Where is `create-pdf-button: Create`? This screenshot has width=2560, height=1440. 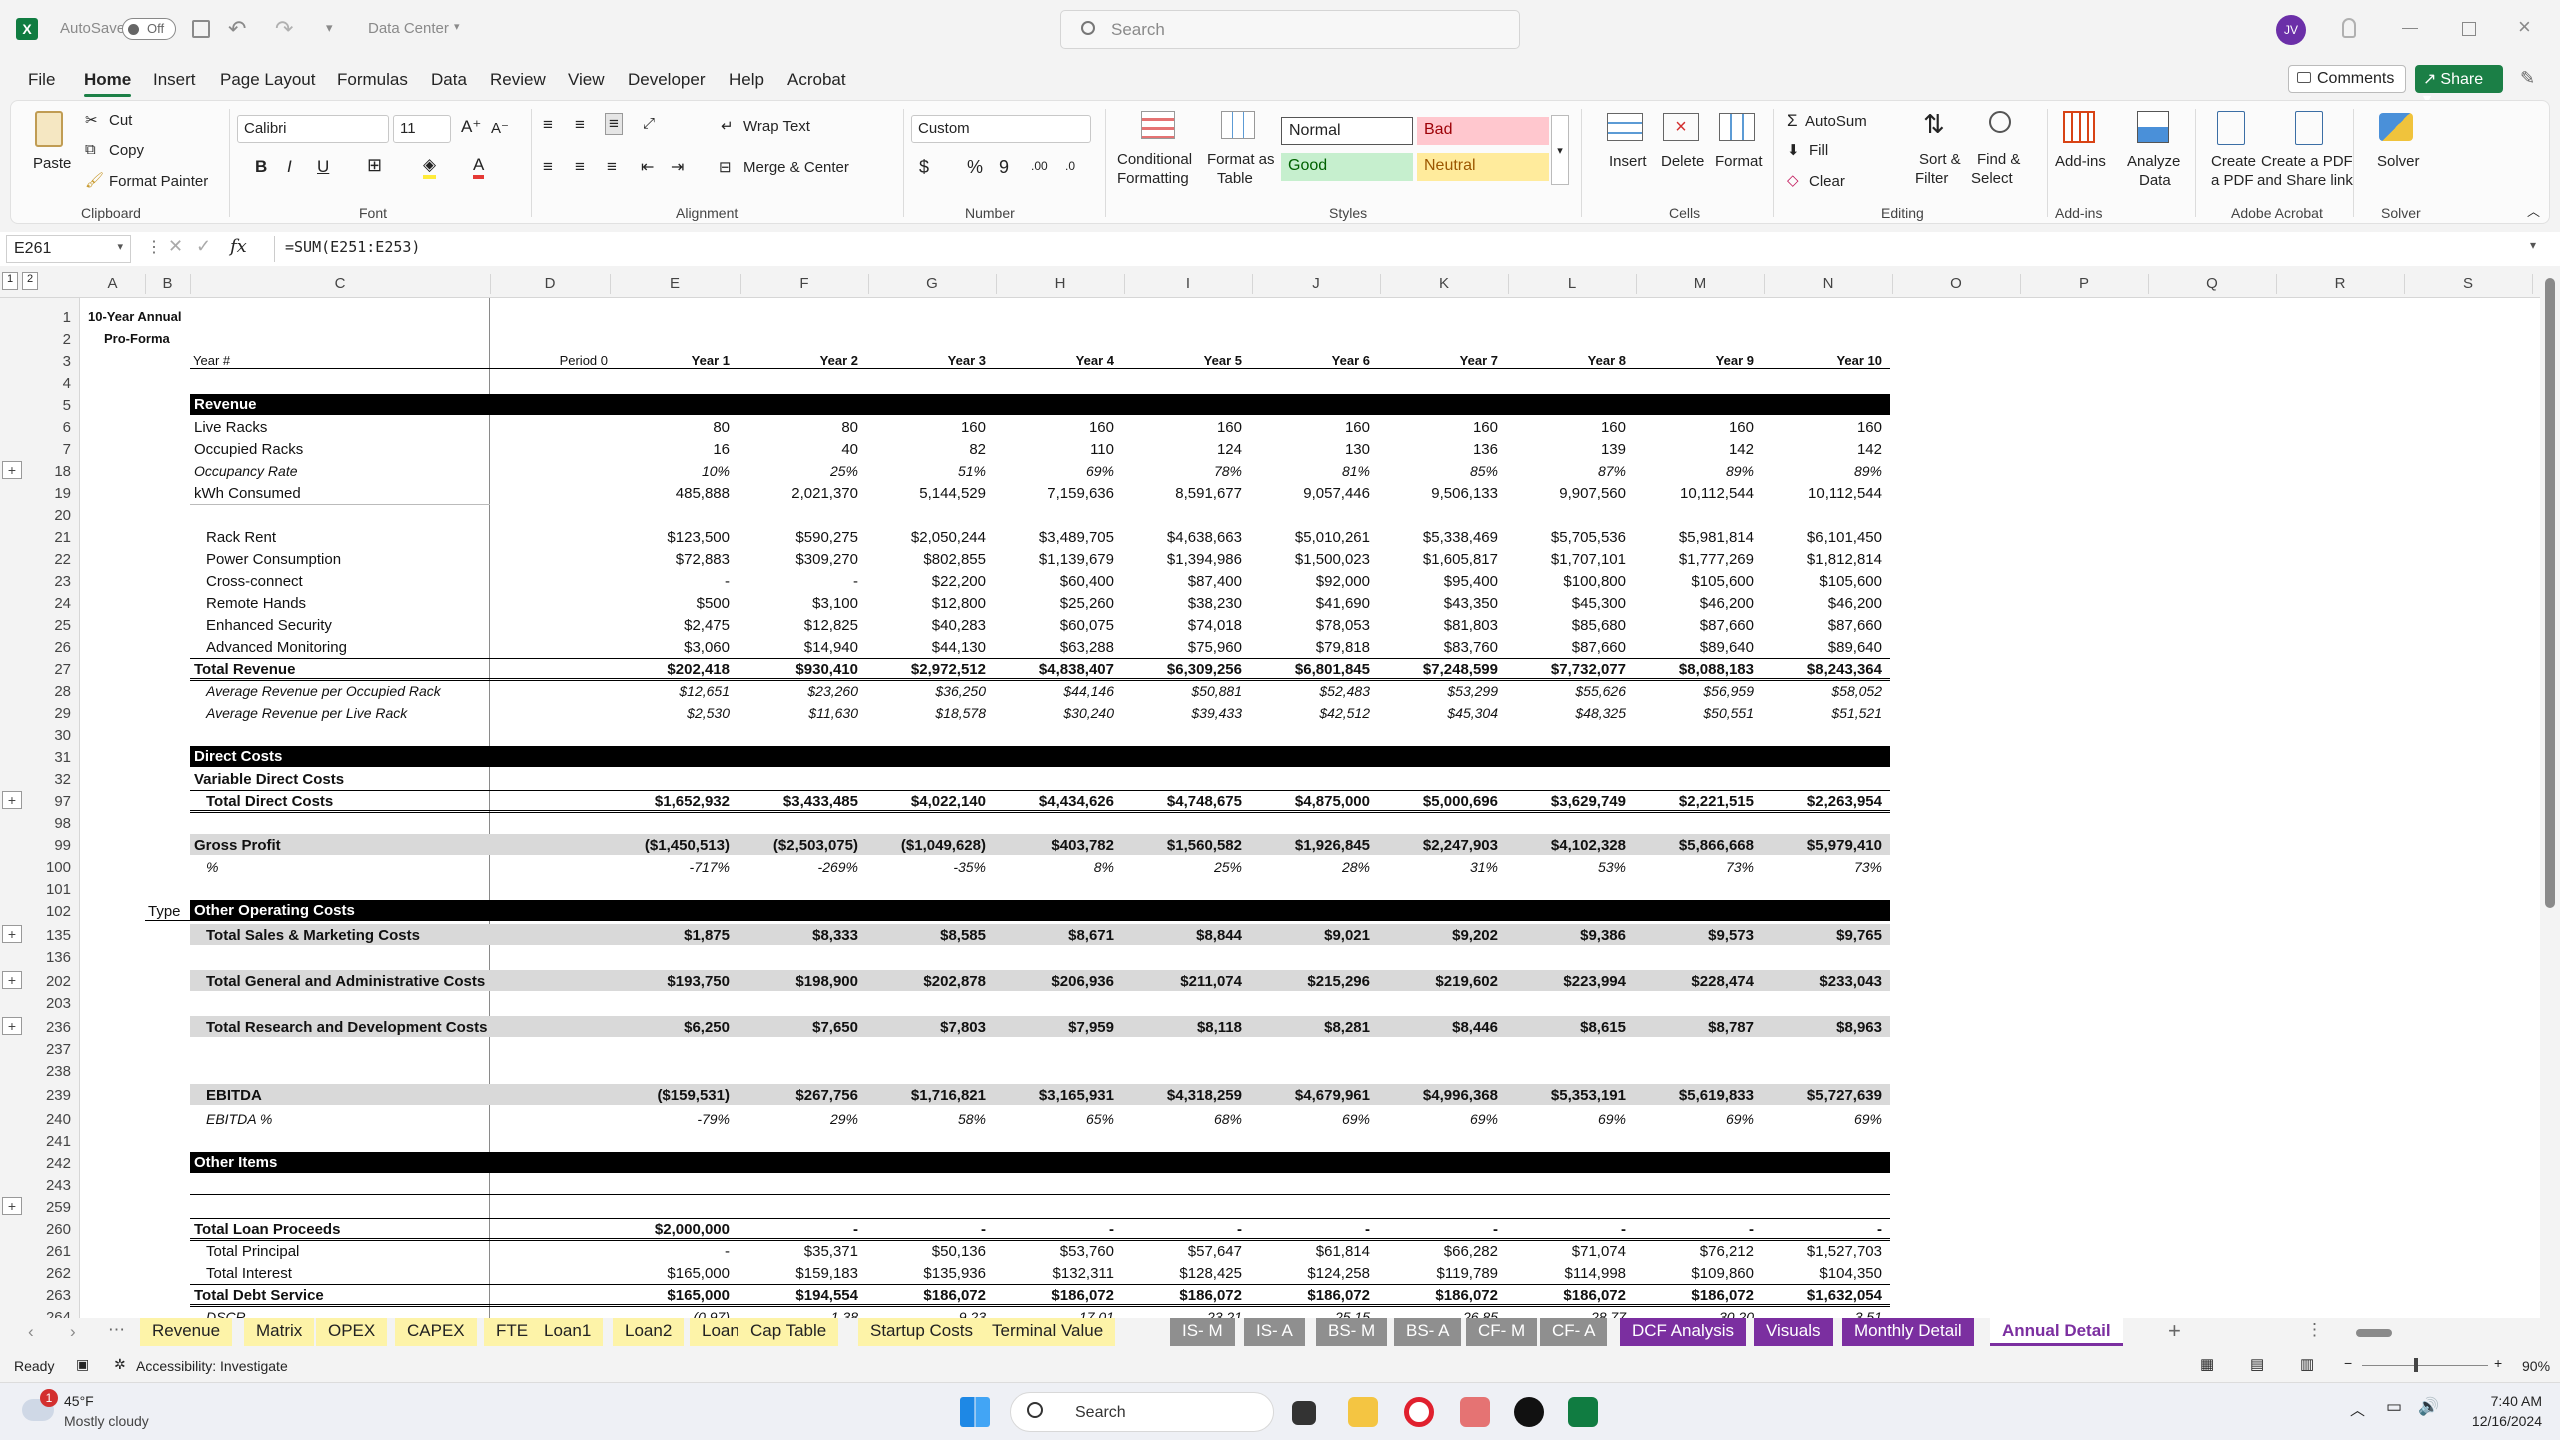
create-pdf-button: Create is located at coordinates (2233, 161).